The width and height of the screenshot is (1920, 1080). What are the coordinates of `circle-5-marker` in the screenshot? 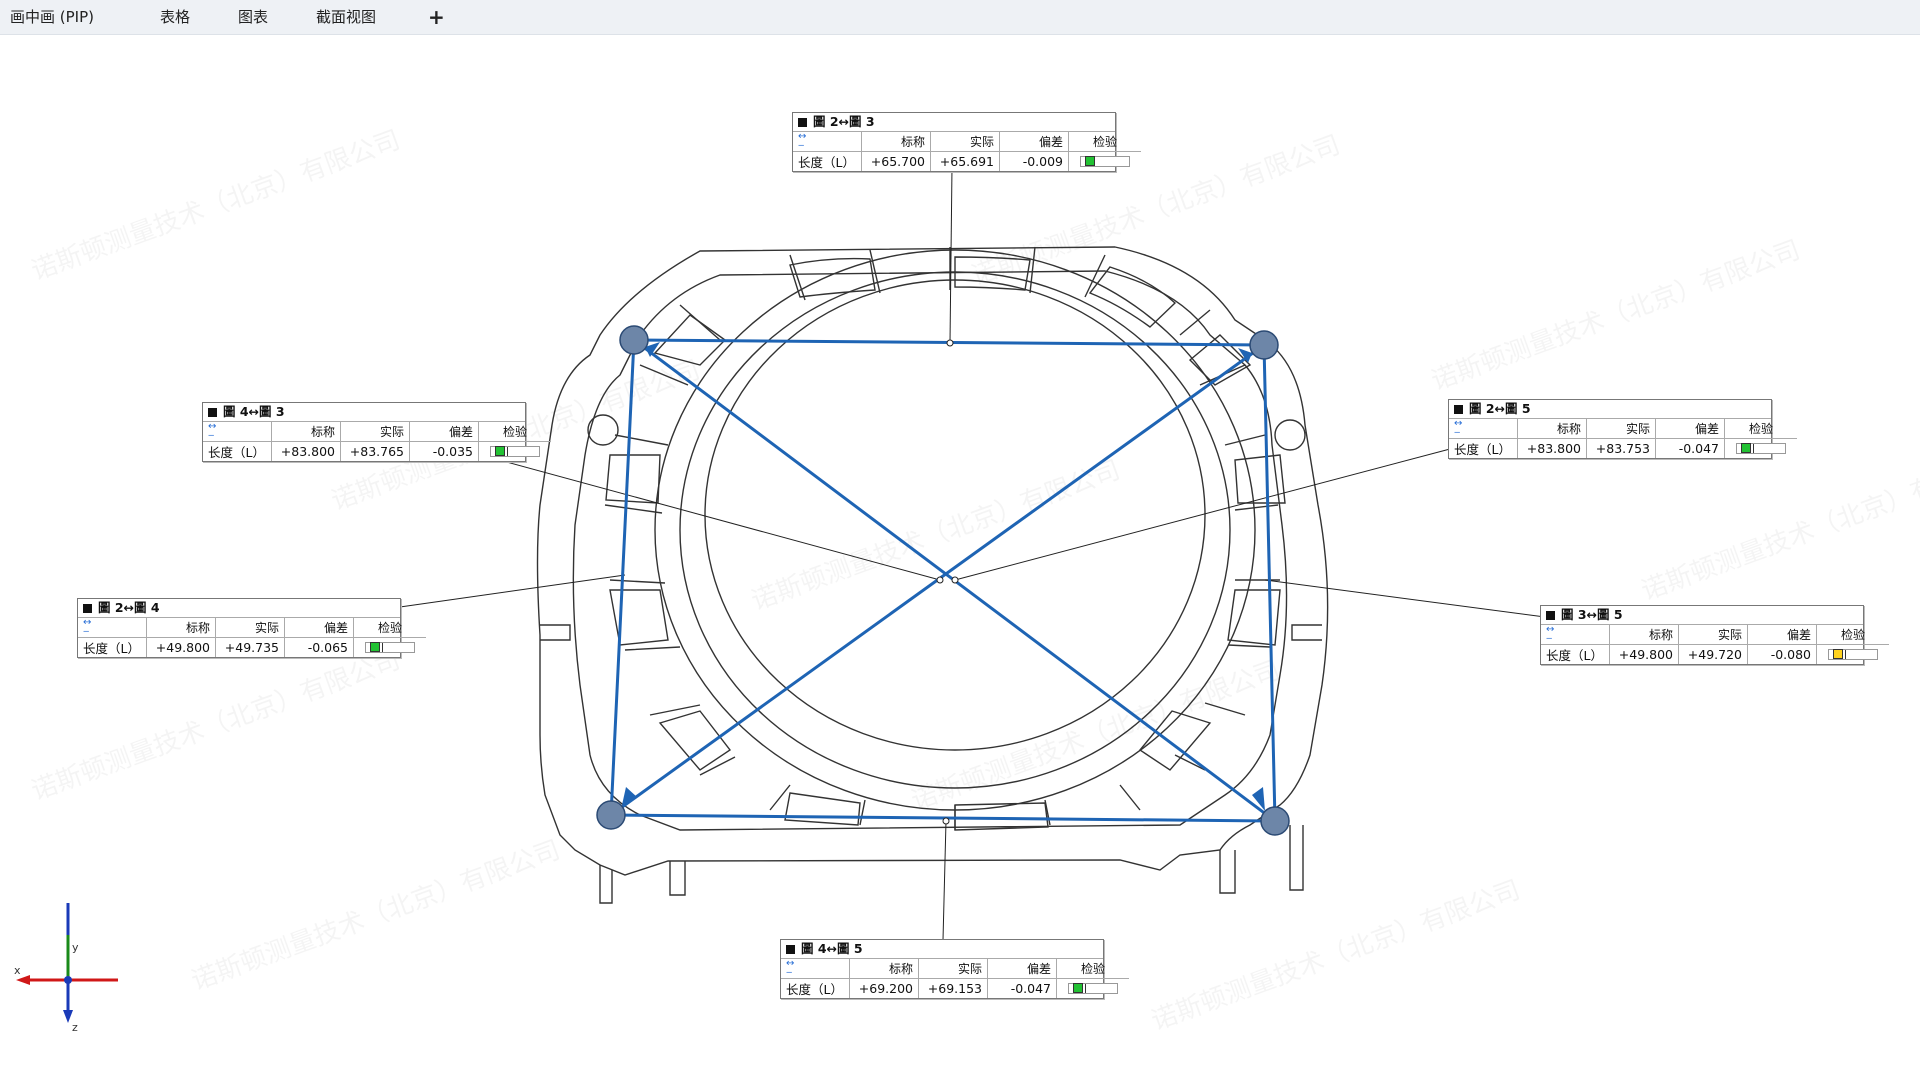 It's located at (1275, 821).